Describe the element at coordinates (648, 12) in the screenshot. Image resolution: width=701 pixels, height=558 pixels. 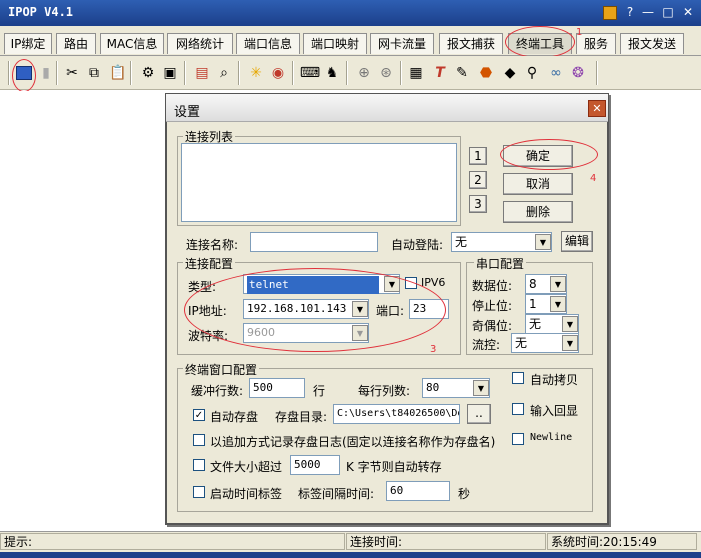
I see `minimize-button: —` at that location.